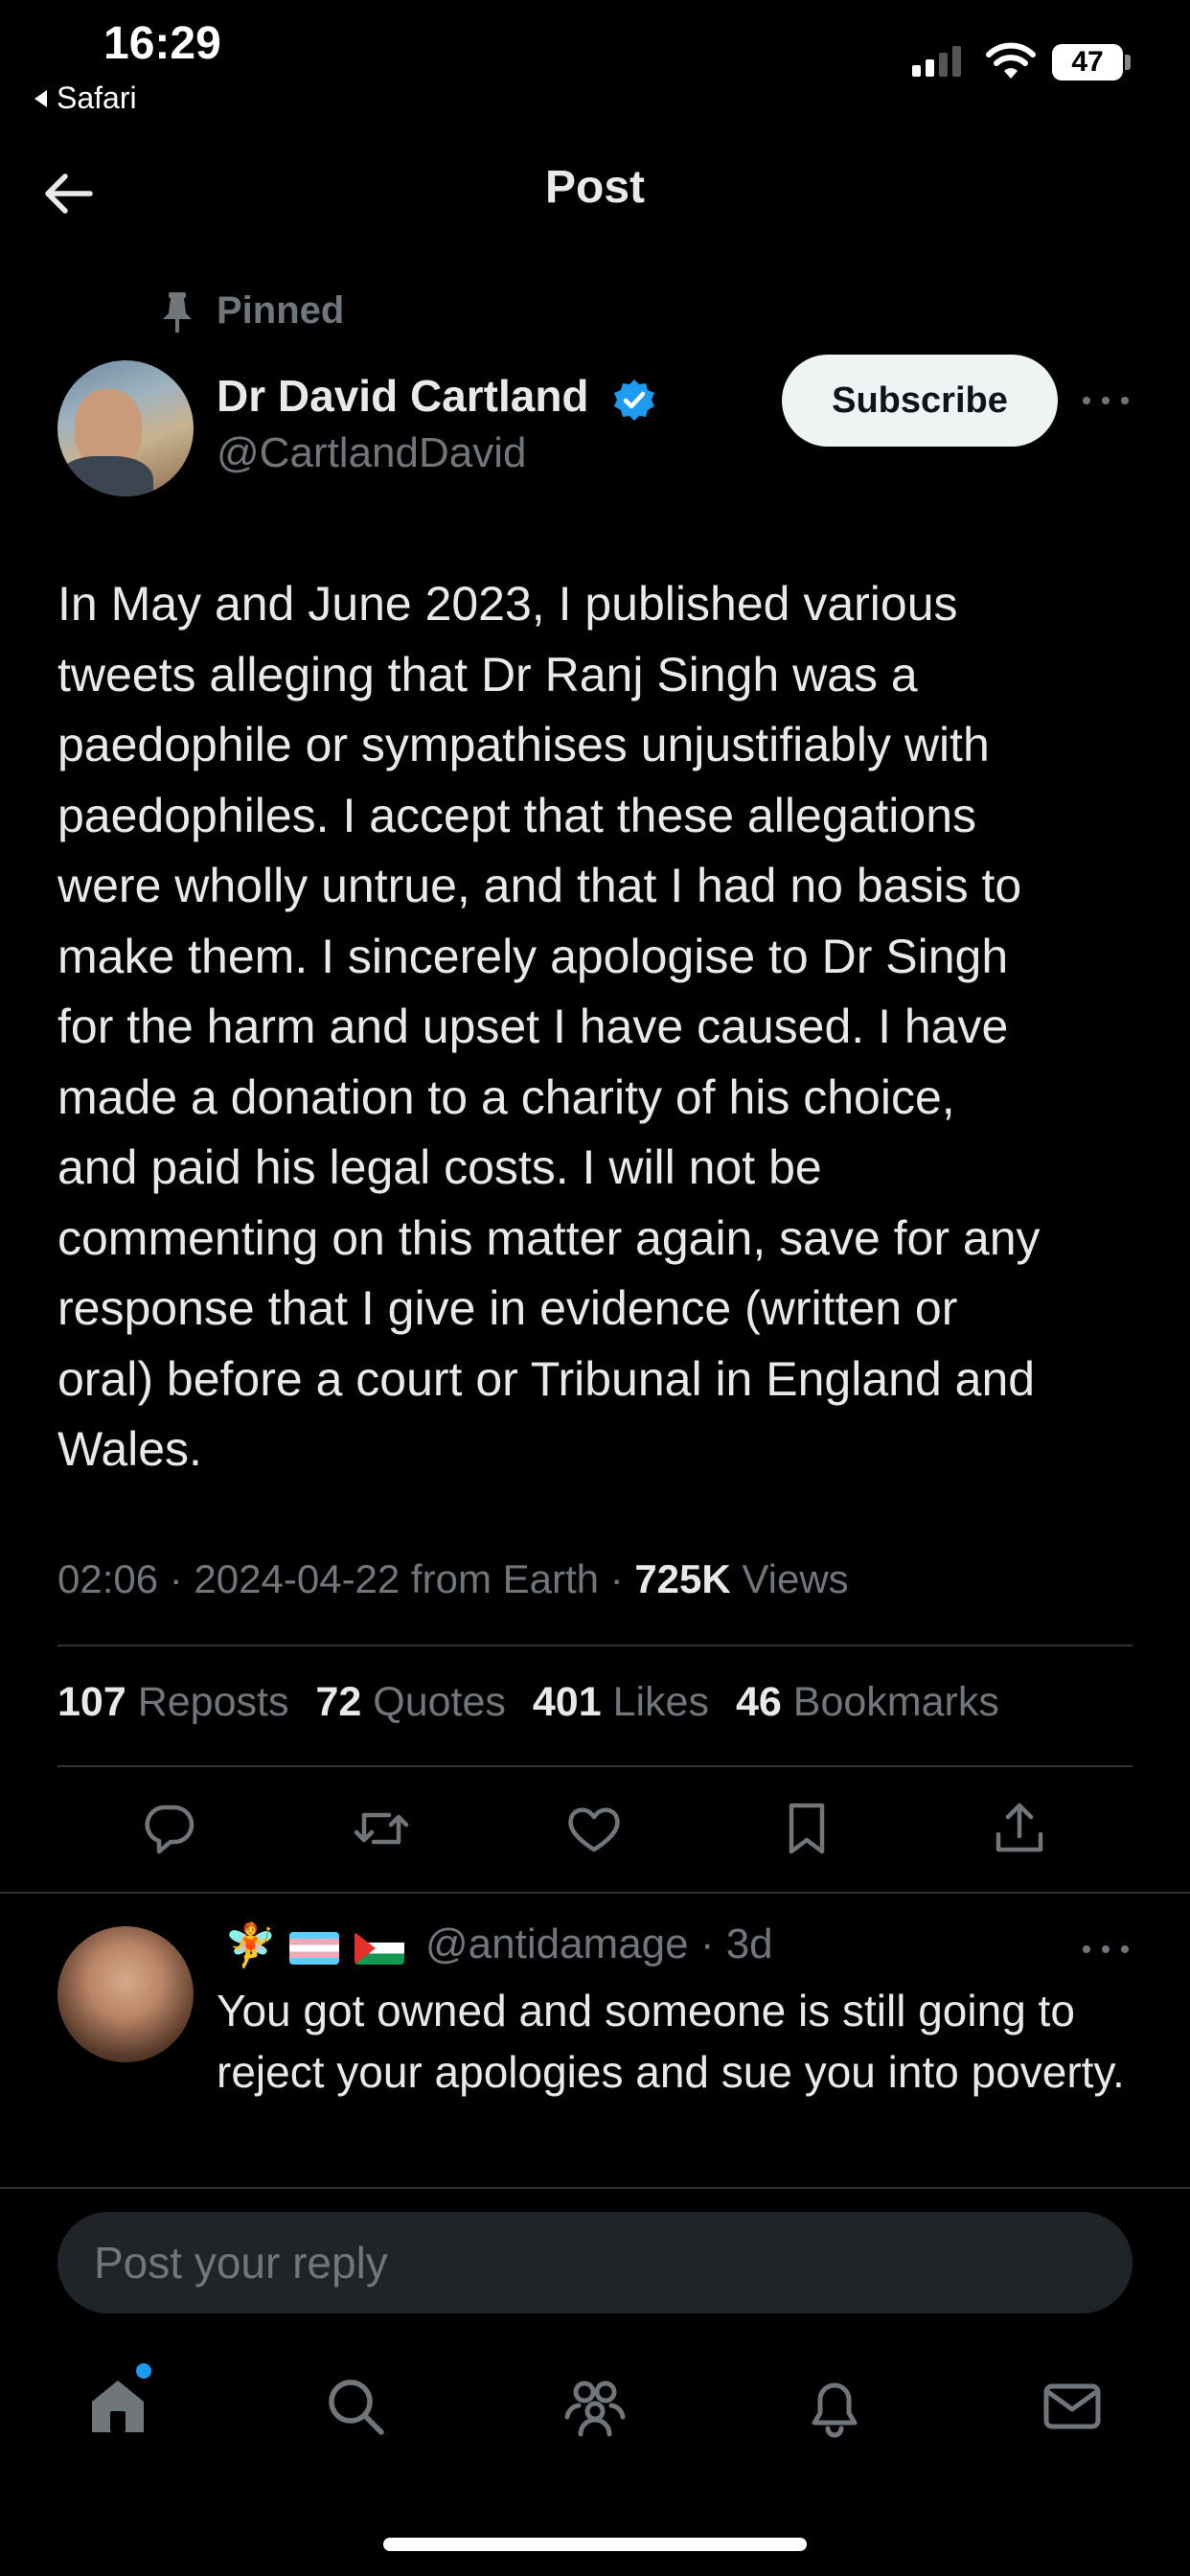 The height and width of the screenshot is (2576, 1190). I want to click on like-icon, so click(594, 1828).